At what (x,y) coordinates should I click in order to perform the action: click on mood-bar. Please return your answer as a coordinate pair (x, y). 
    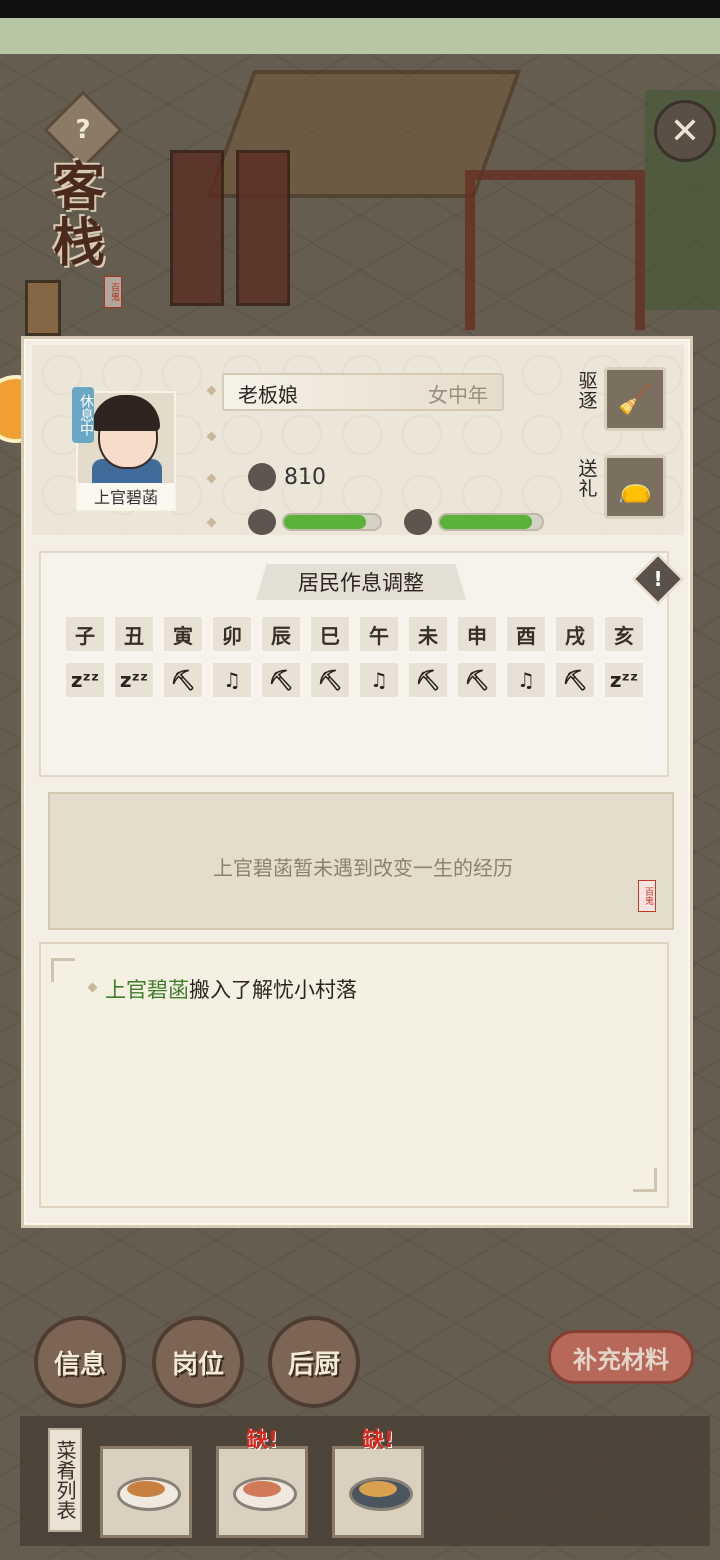
    Looking at the image, I should click on (491, 522).